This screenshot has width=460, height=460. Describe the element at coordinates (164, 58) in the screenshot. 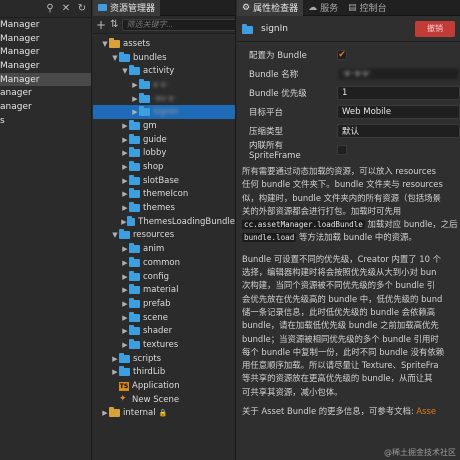

I see `tree-item: ▼ bundles` at that location.